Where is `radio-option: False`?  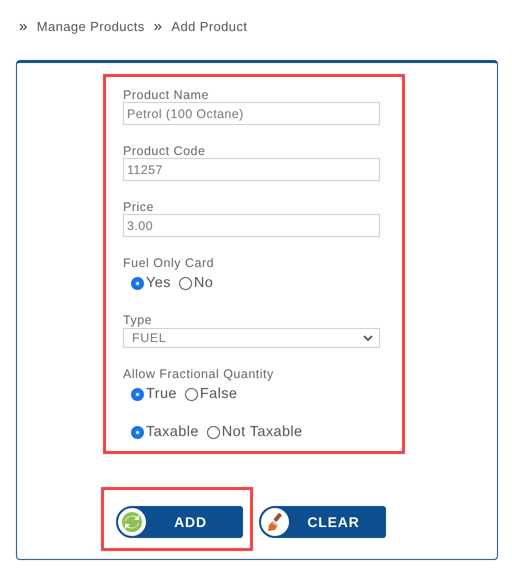 radio-option: False is located at coordinates (211, 394).